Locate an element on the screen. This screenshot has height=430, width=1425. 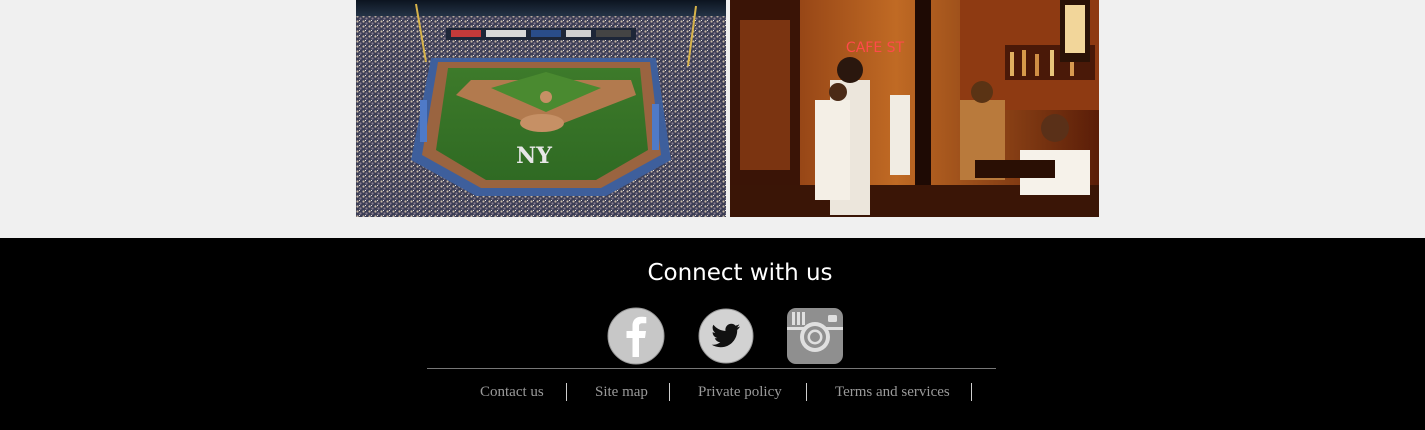
terms-and-services-link: Terms and services is located at coordinates (892, 392).